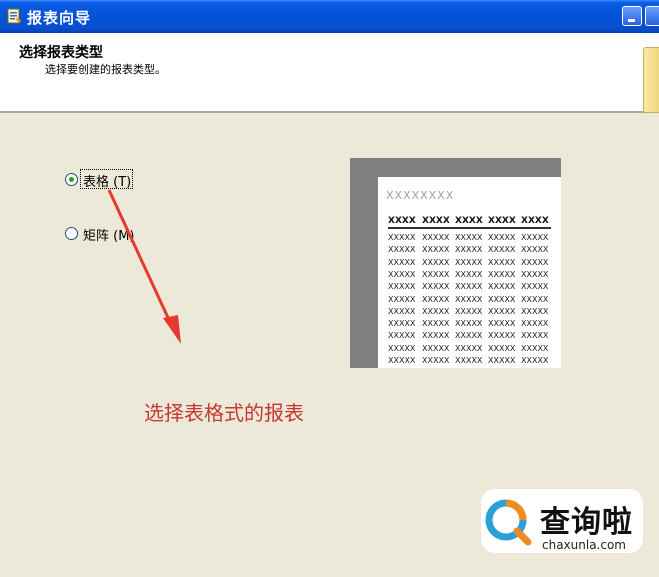 The height and width of the screenshot is (577, 659). I want to click on watermark-url: chaxunla.com, so click(584, 545).